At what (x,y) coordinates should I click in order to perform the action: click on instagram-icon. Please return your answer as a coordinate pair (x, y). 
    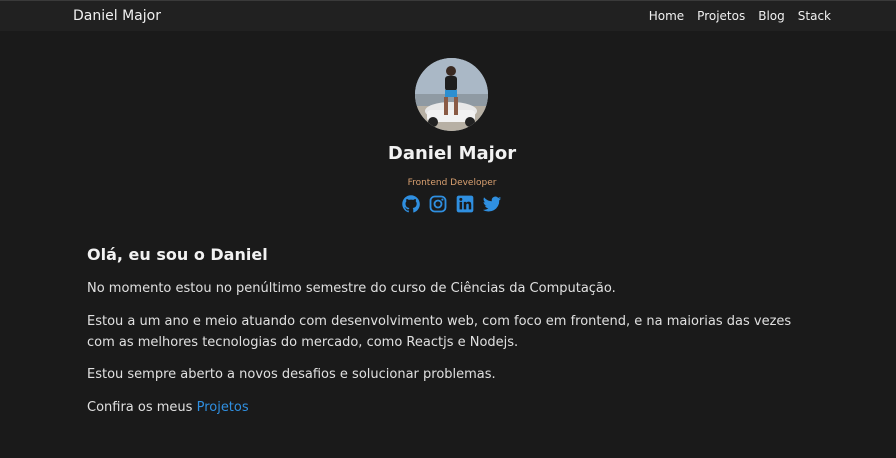
    Looking at the image, I should click on (438, 204).